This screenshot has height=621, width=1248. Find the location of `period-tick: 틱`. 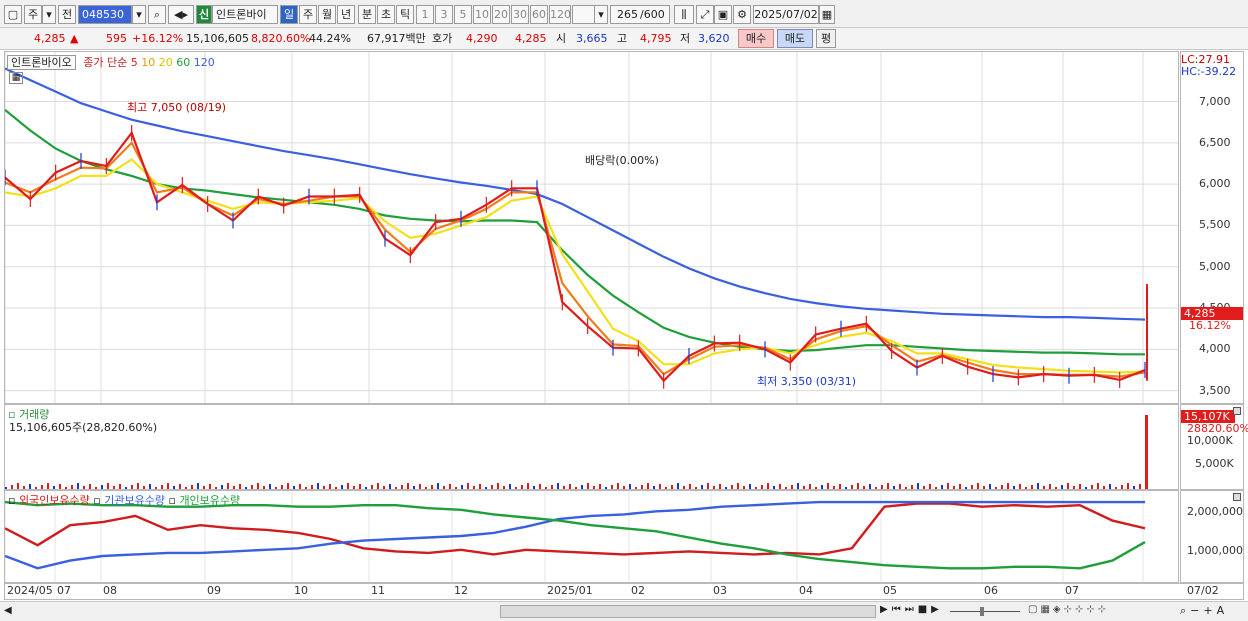

period-tick: 틱 is located at coordinates (405, 14).